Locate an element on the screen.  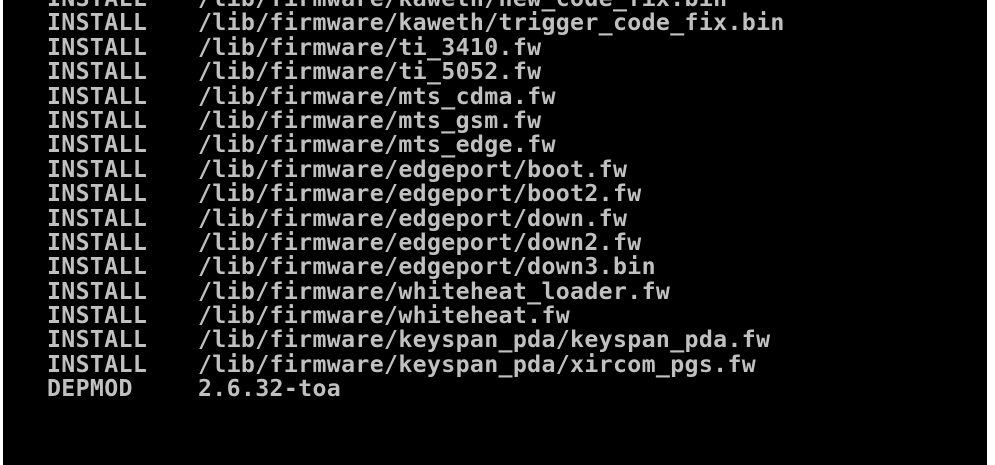
file-path: /lib/firmware/edgeport/down3.bin is located at coordinates (427, 267).